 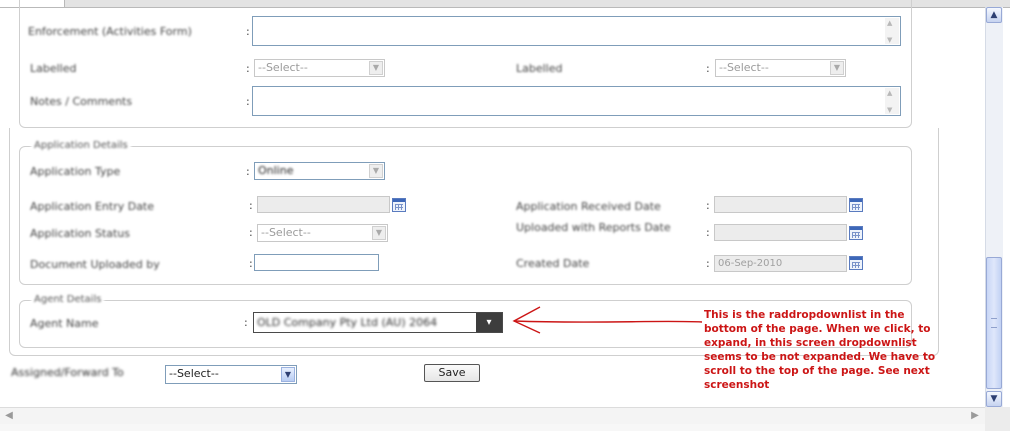 What do you see at coordinates (994, 399) in the screenshot?
I see `scroll-down-icon: ▼` at bounding box center [994, 399].